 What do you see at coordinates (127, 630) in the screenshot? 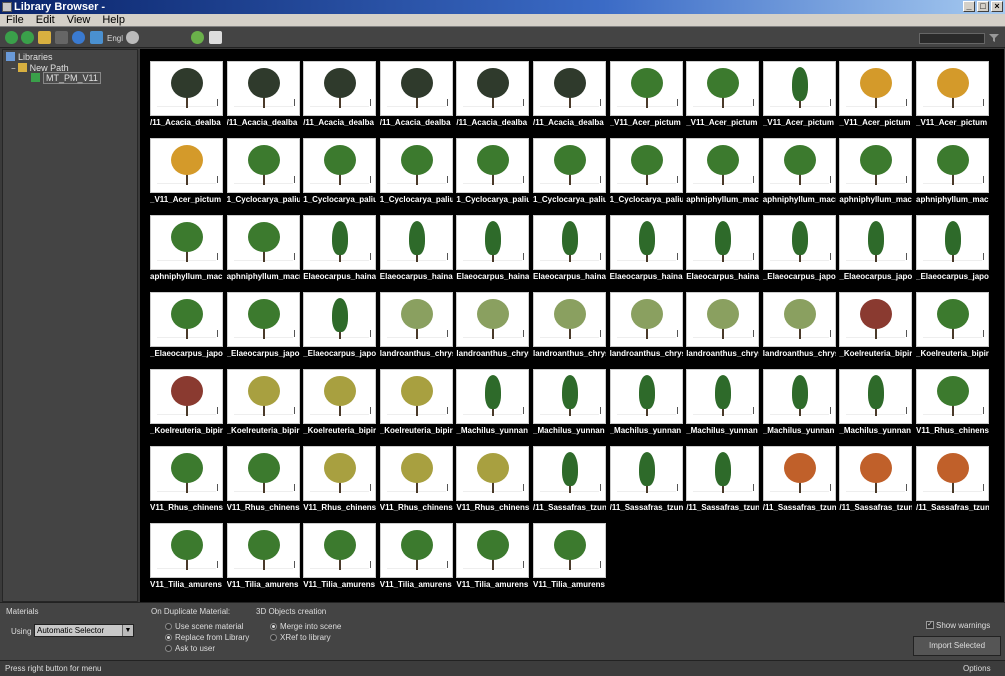
I see `chevron-down-icon: ▼` at bounding box center [127, 630].